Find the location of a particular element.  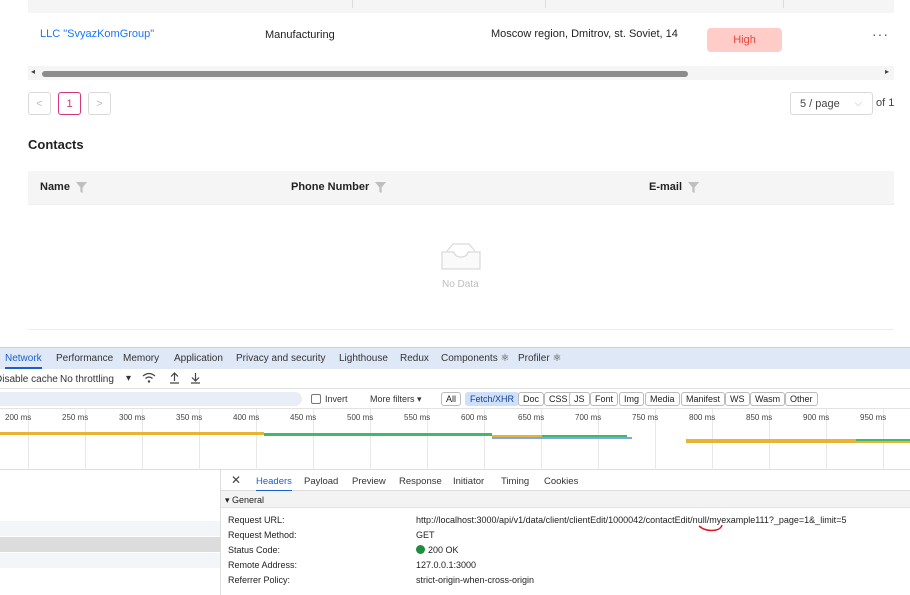

request-method-value: GET is located at coordinates (425, 535).